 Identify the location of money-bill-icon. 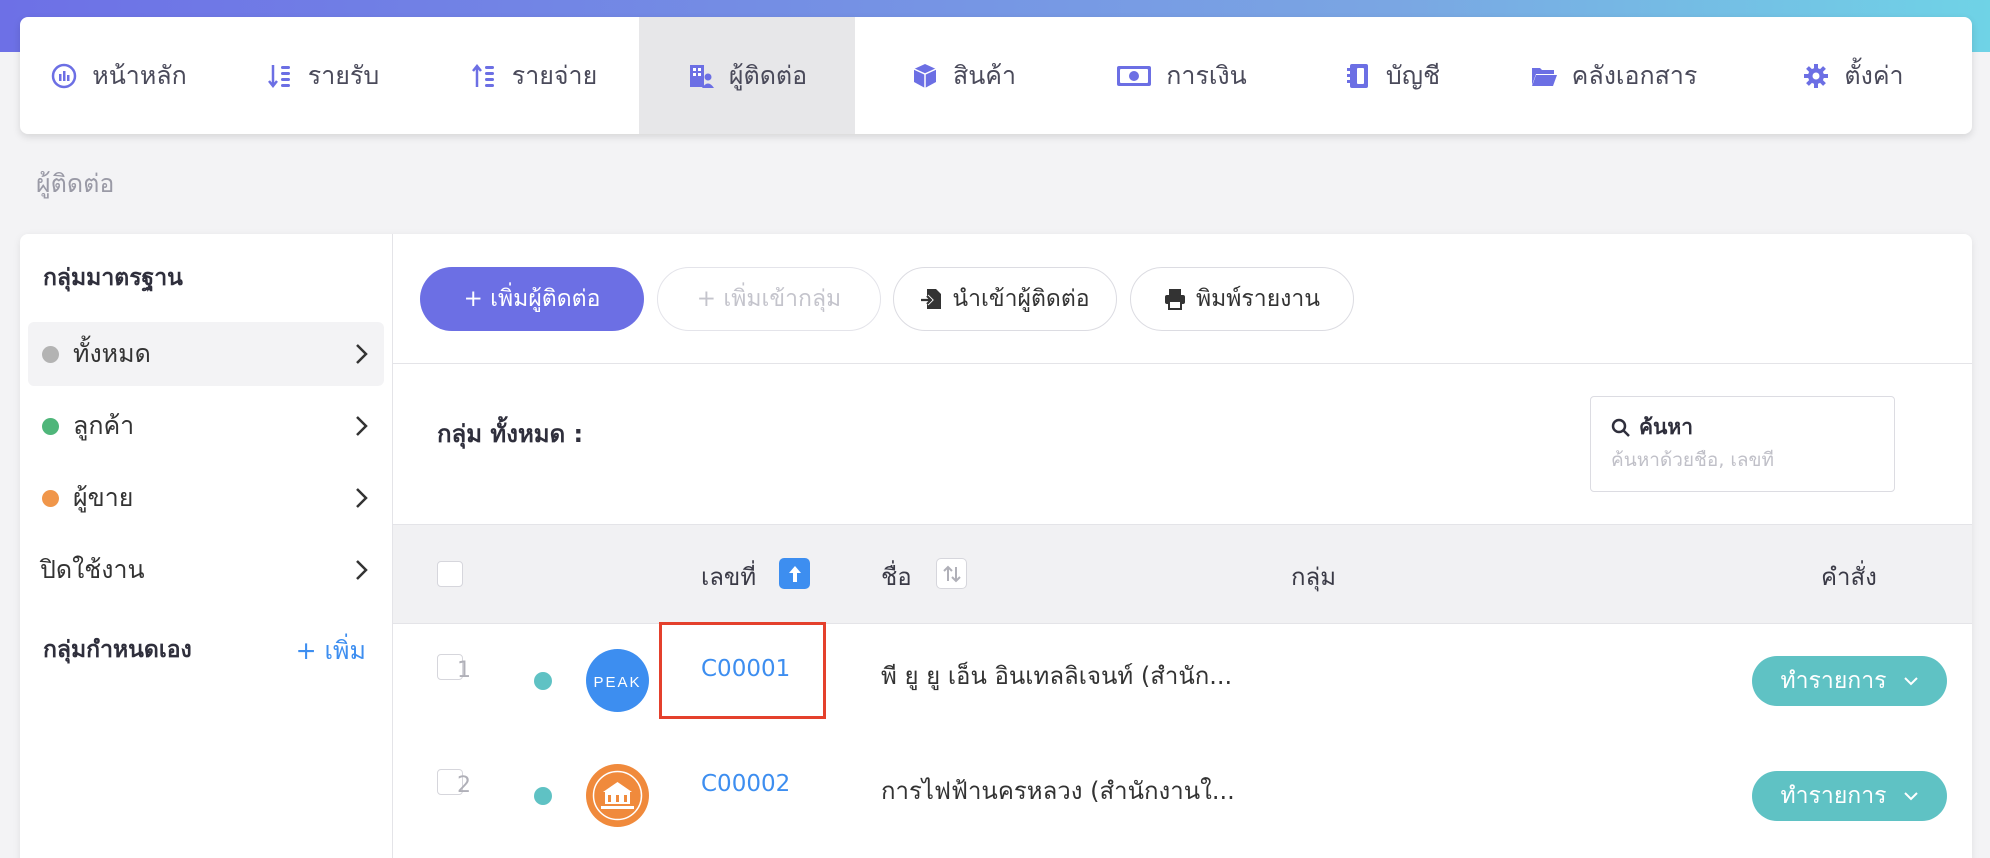
(1134, 76).